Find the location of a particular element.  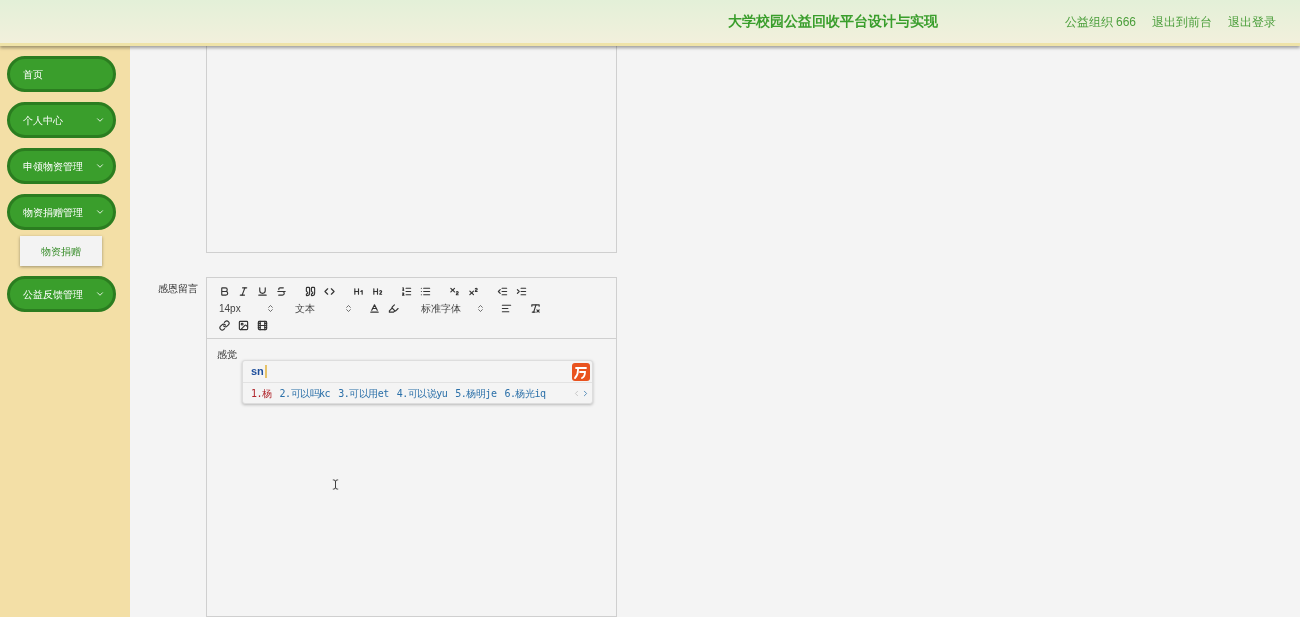

ime-candidate: 2.可以吗kc is located at coordinates (305, 393).